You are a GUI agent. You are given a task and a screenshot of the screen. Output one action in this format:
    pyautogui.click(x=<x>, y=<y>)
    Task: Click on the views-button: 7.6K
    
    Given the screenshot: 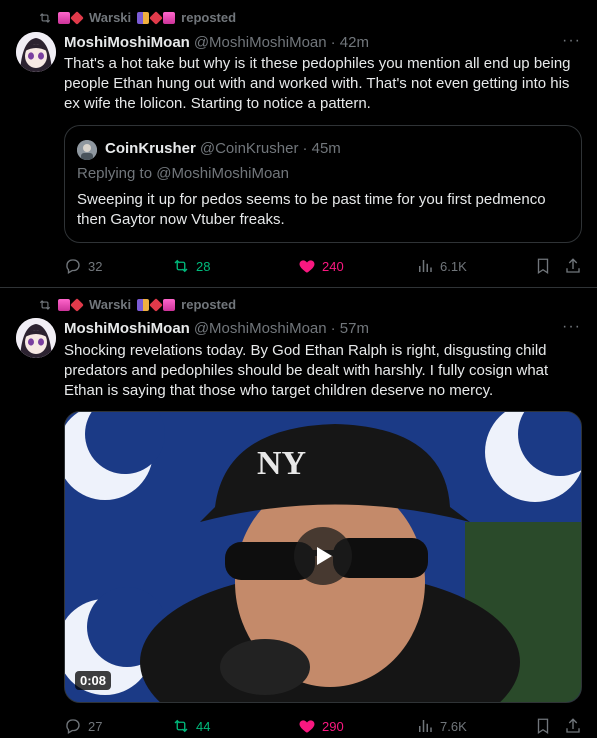 What is the action you would take?
    pyautogui.click(x=441, y=726)
    